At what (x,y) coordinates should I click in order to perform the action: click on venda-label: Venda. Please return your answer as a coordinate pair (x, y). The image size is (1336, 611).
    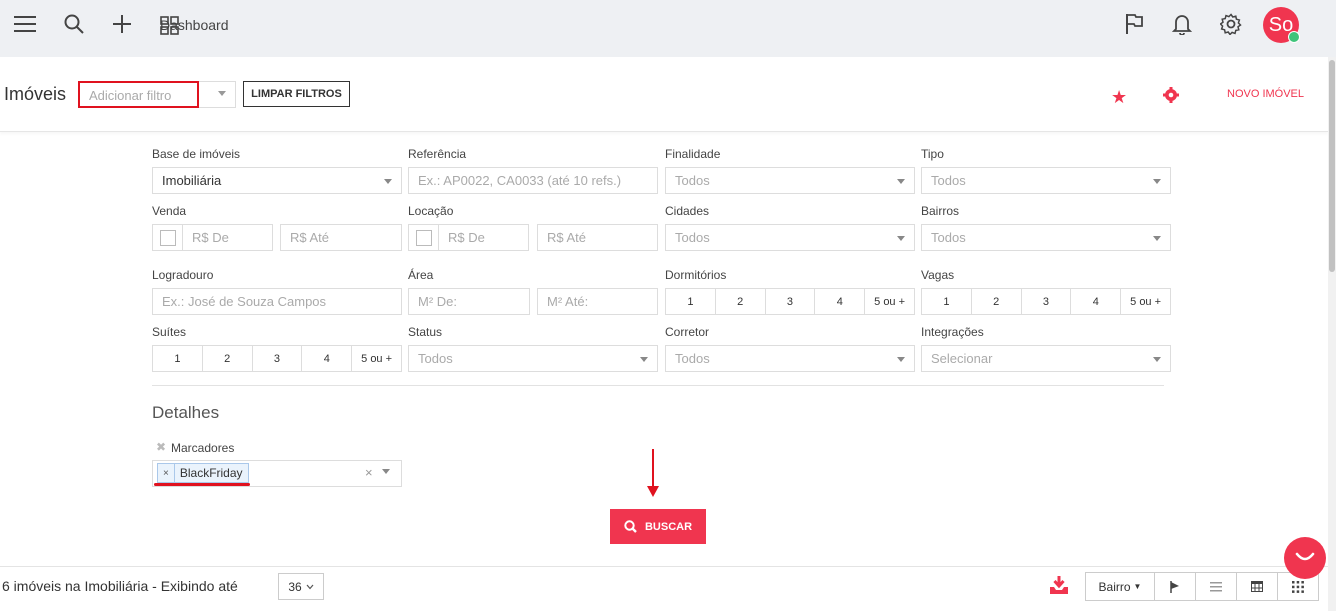
    Looking at the image, I should click on (169, 211).